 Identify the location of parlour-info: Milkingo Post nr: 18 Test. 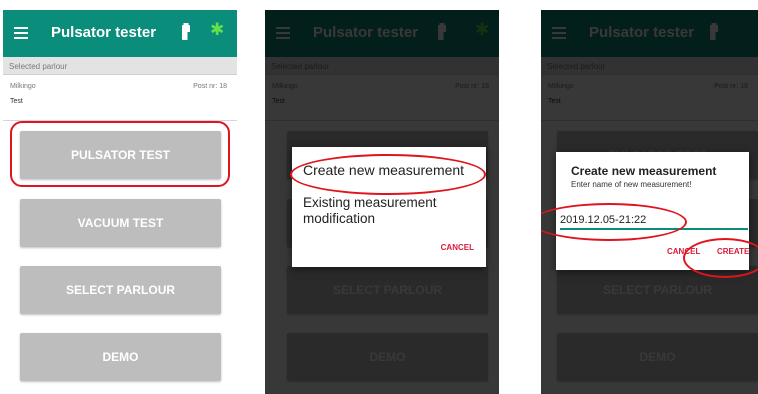
(120, 98).